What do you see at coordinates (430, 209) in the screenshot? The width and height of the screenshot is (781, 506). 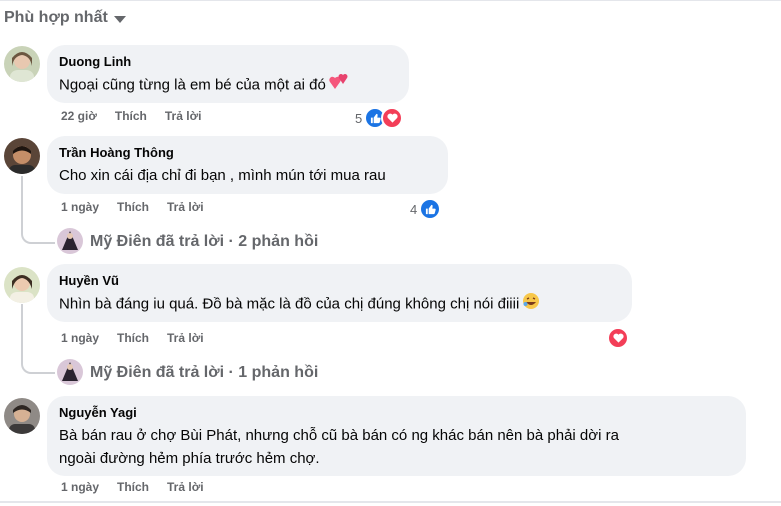 I see `like-icon` at bounding box center [430, 209].